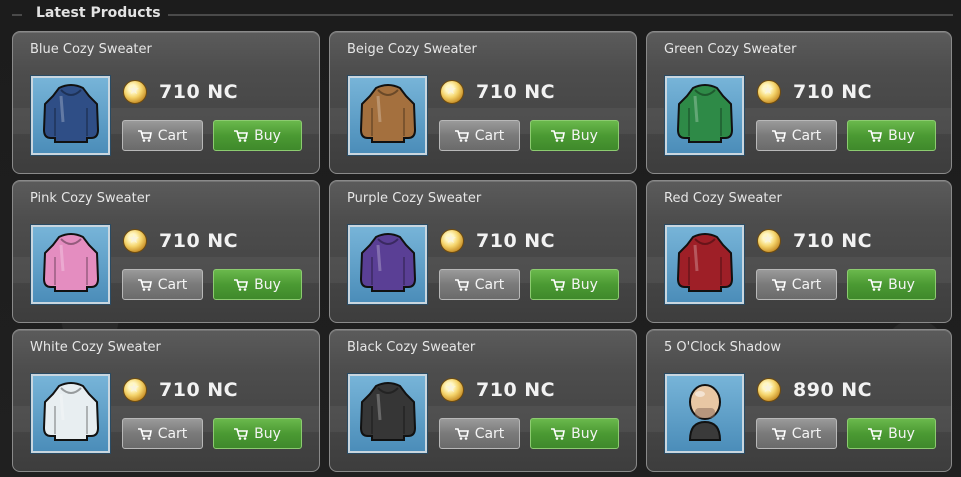 This screenshot has height=477, width=961. Describe the element at coordinates (95, 347) in the screenshot. I see `product-name: White Cozy Sweater` at that location.